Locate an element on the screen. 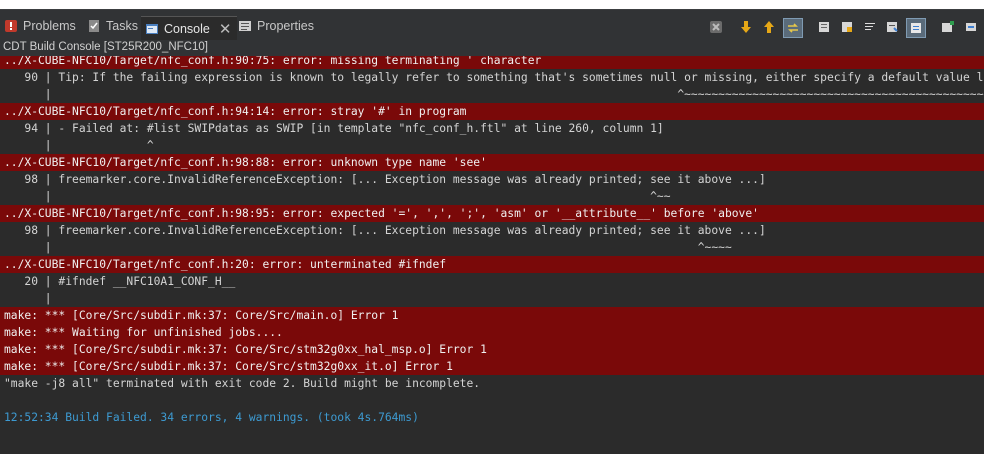 This screenshot has height=454, width=984. previous-error-icon is located at coordinates (769, 27).